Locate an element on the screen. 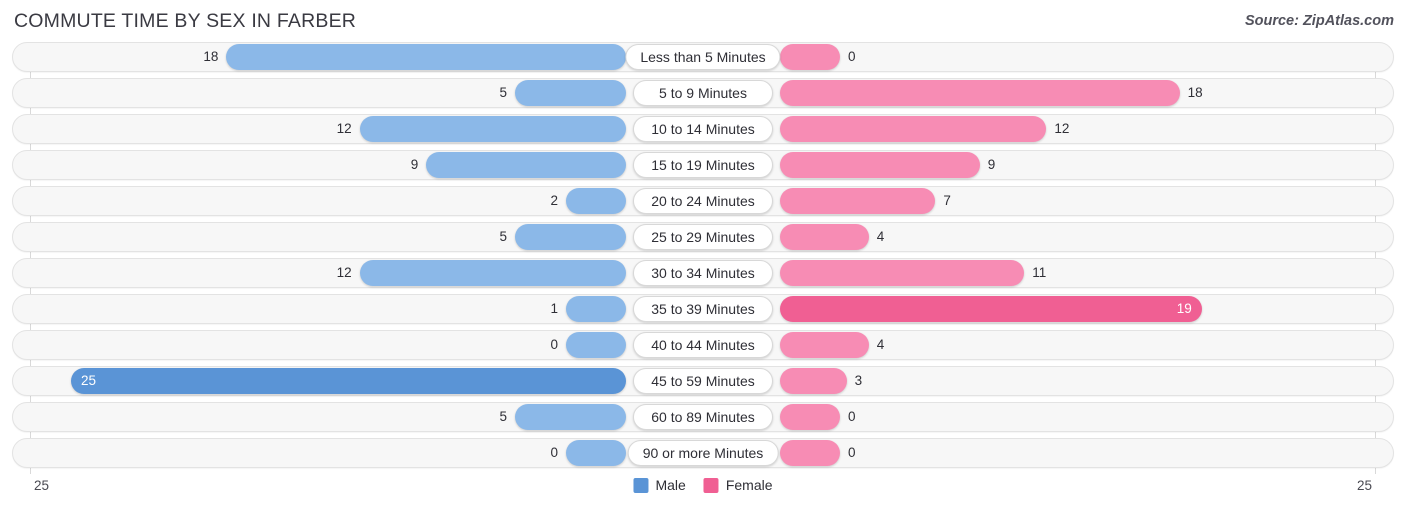  category-label: 60 to 89 Minutes is located at coordinates (703, 417).